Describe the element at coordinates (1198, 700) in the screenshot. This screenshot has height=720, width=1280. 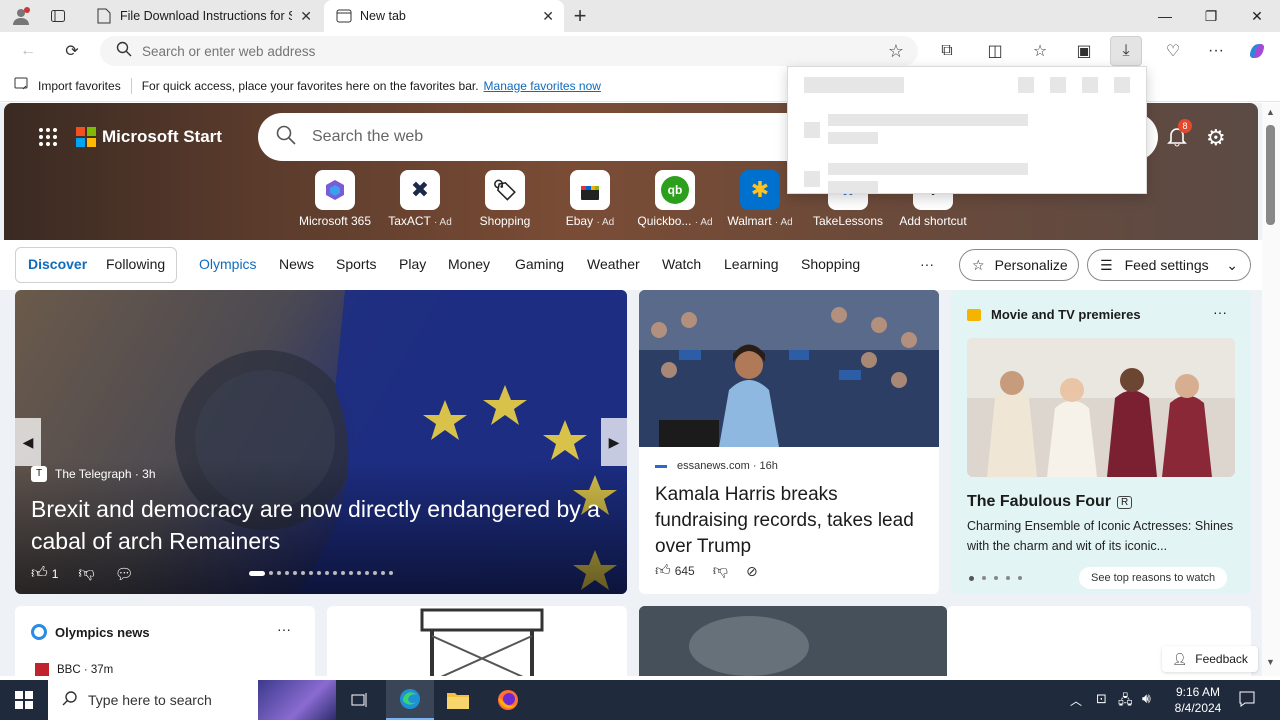
I see `clock: 9:16 AM 8/4/2024` at that location.